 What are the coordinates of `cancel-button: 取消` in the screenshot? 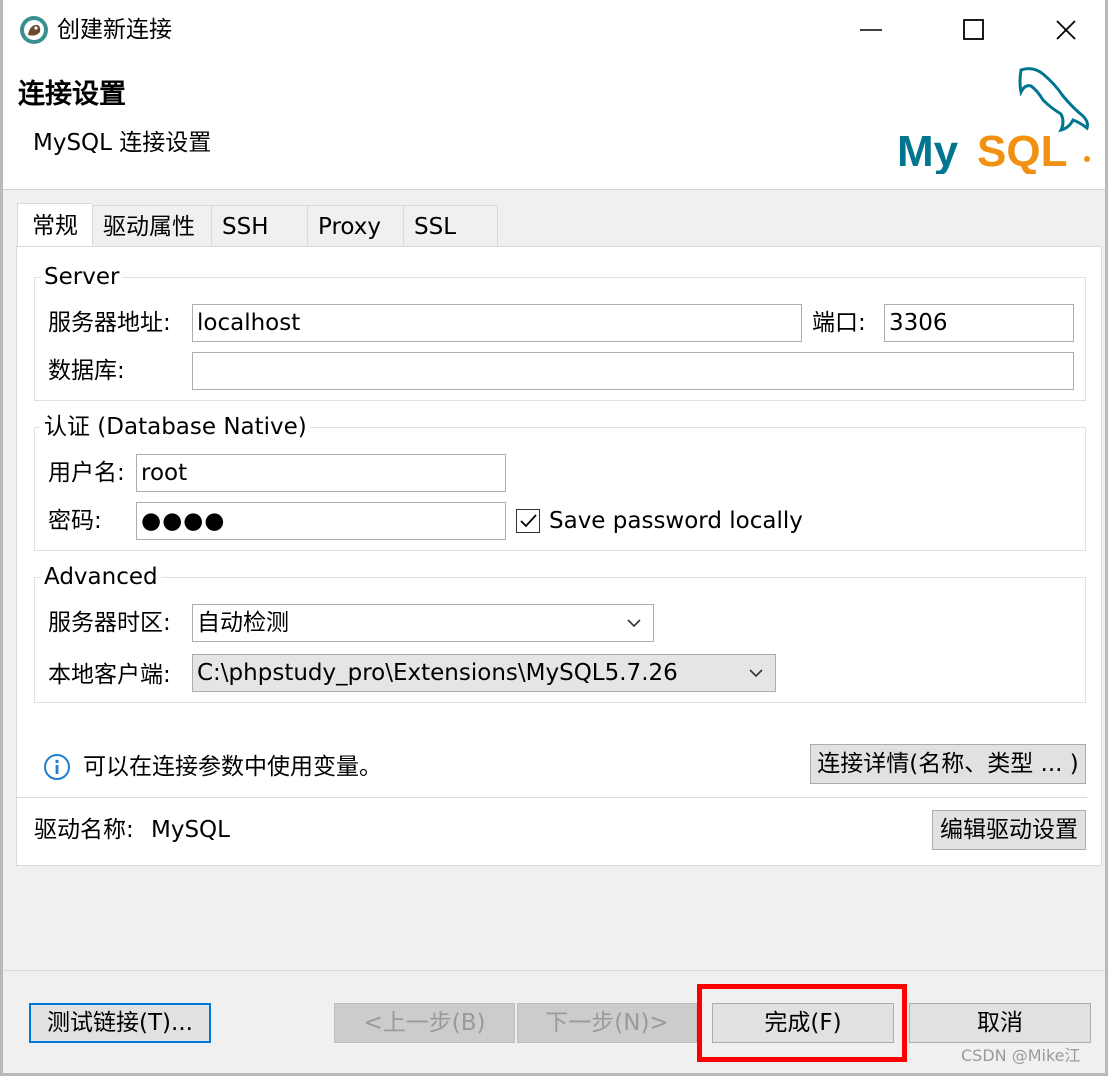 It's located at (1000, 1023).